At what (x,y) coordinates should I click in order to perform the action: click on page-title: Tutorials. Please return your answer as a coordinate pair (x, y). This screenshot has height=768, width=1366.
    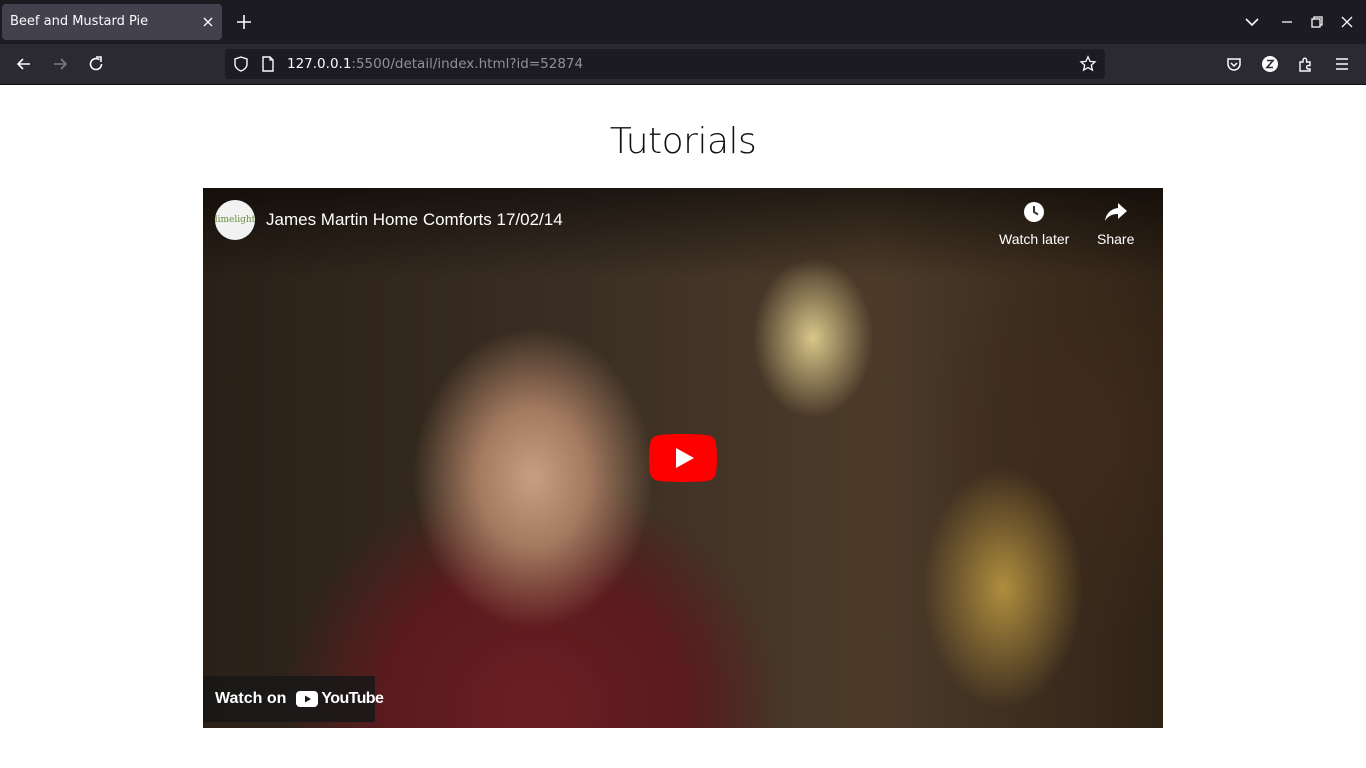
    Looking at the image, I should click on (683, 141).